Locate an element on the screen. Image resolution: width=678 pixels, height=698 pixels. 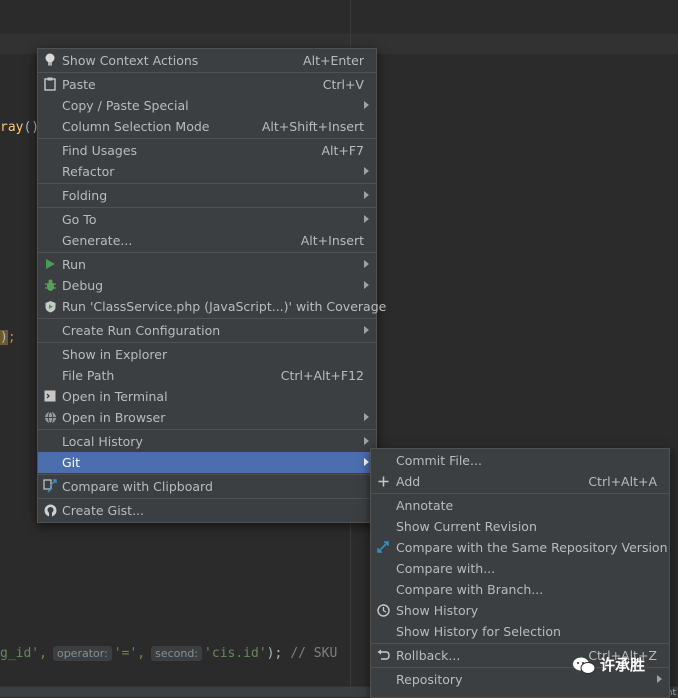
menu-item-show-in-explorer: Show in Explorer is located at coordinates (207, 354).